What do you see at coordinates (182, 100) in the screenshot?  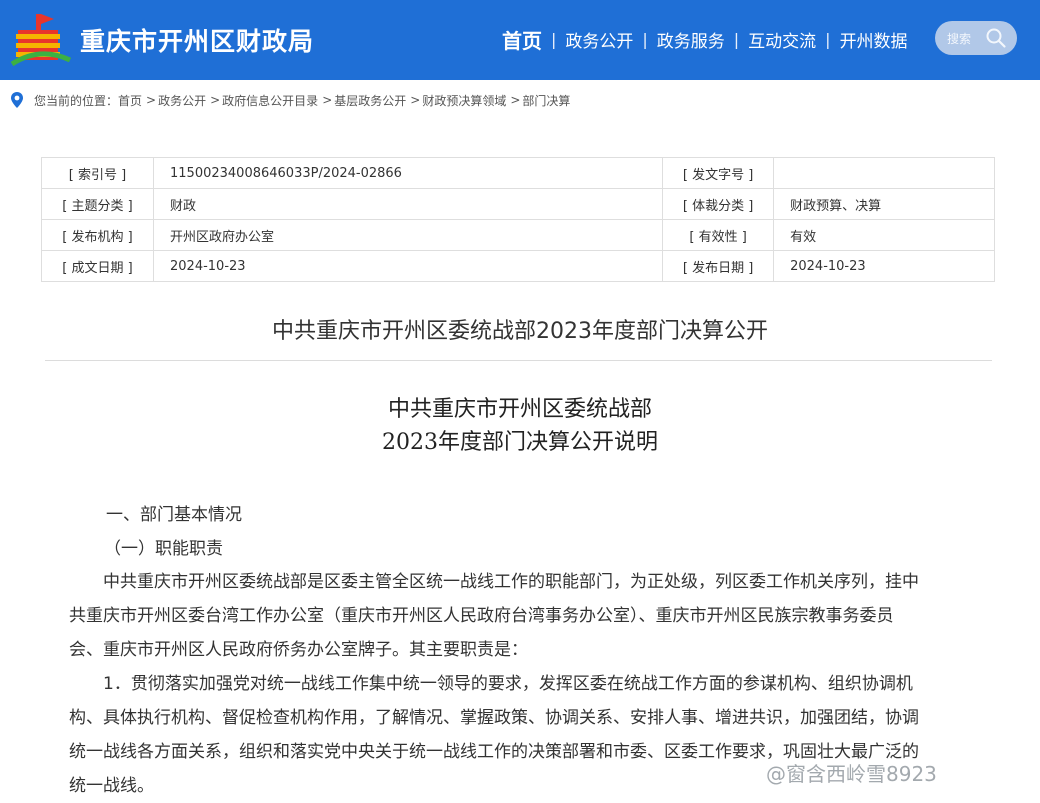 I see `breadcrumb-item-gov-affairs: 政务公开` at bounding box center [182, 100].